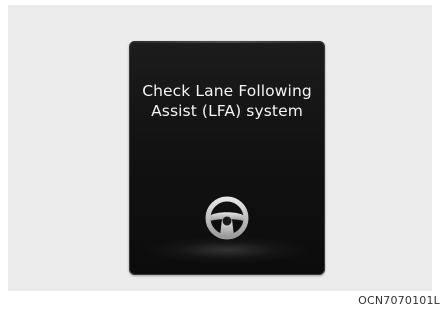  What do you see at coordinates (227, 91) in the screenshot?
I see `message-line-1: Check Lane Following` at bounding box center [227, 91].